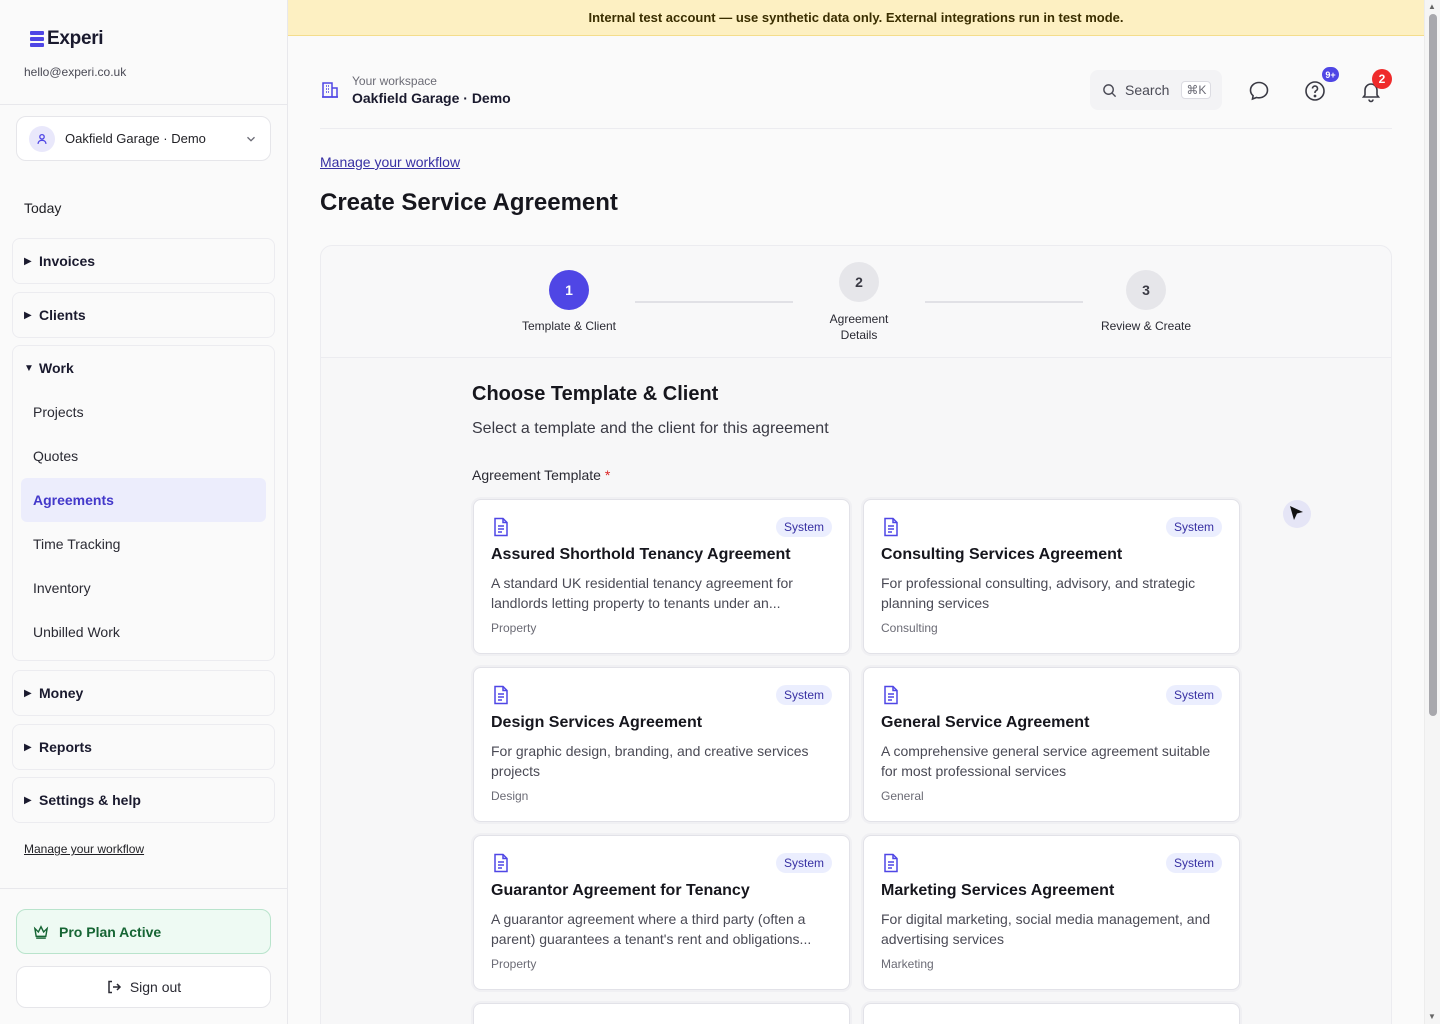  Describe the element at coordinates (390, 162) in the screenshot. I see `manage-workflow-link: Manage your workflow` at that location.